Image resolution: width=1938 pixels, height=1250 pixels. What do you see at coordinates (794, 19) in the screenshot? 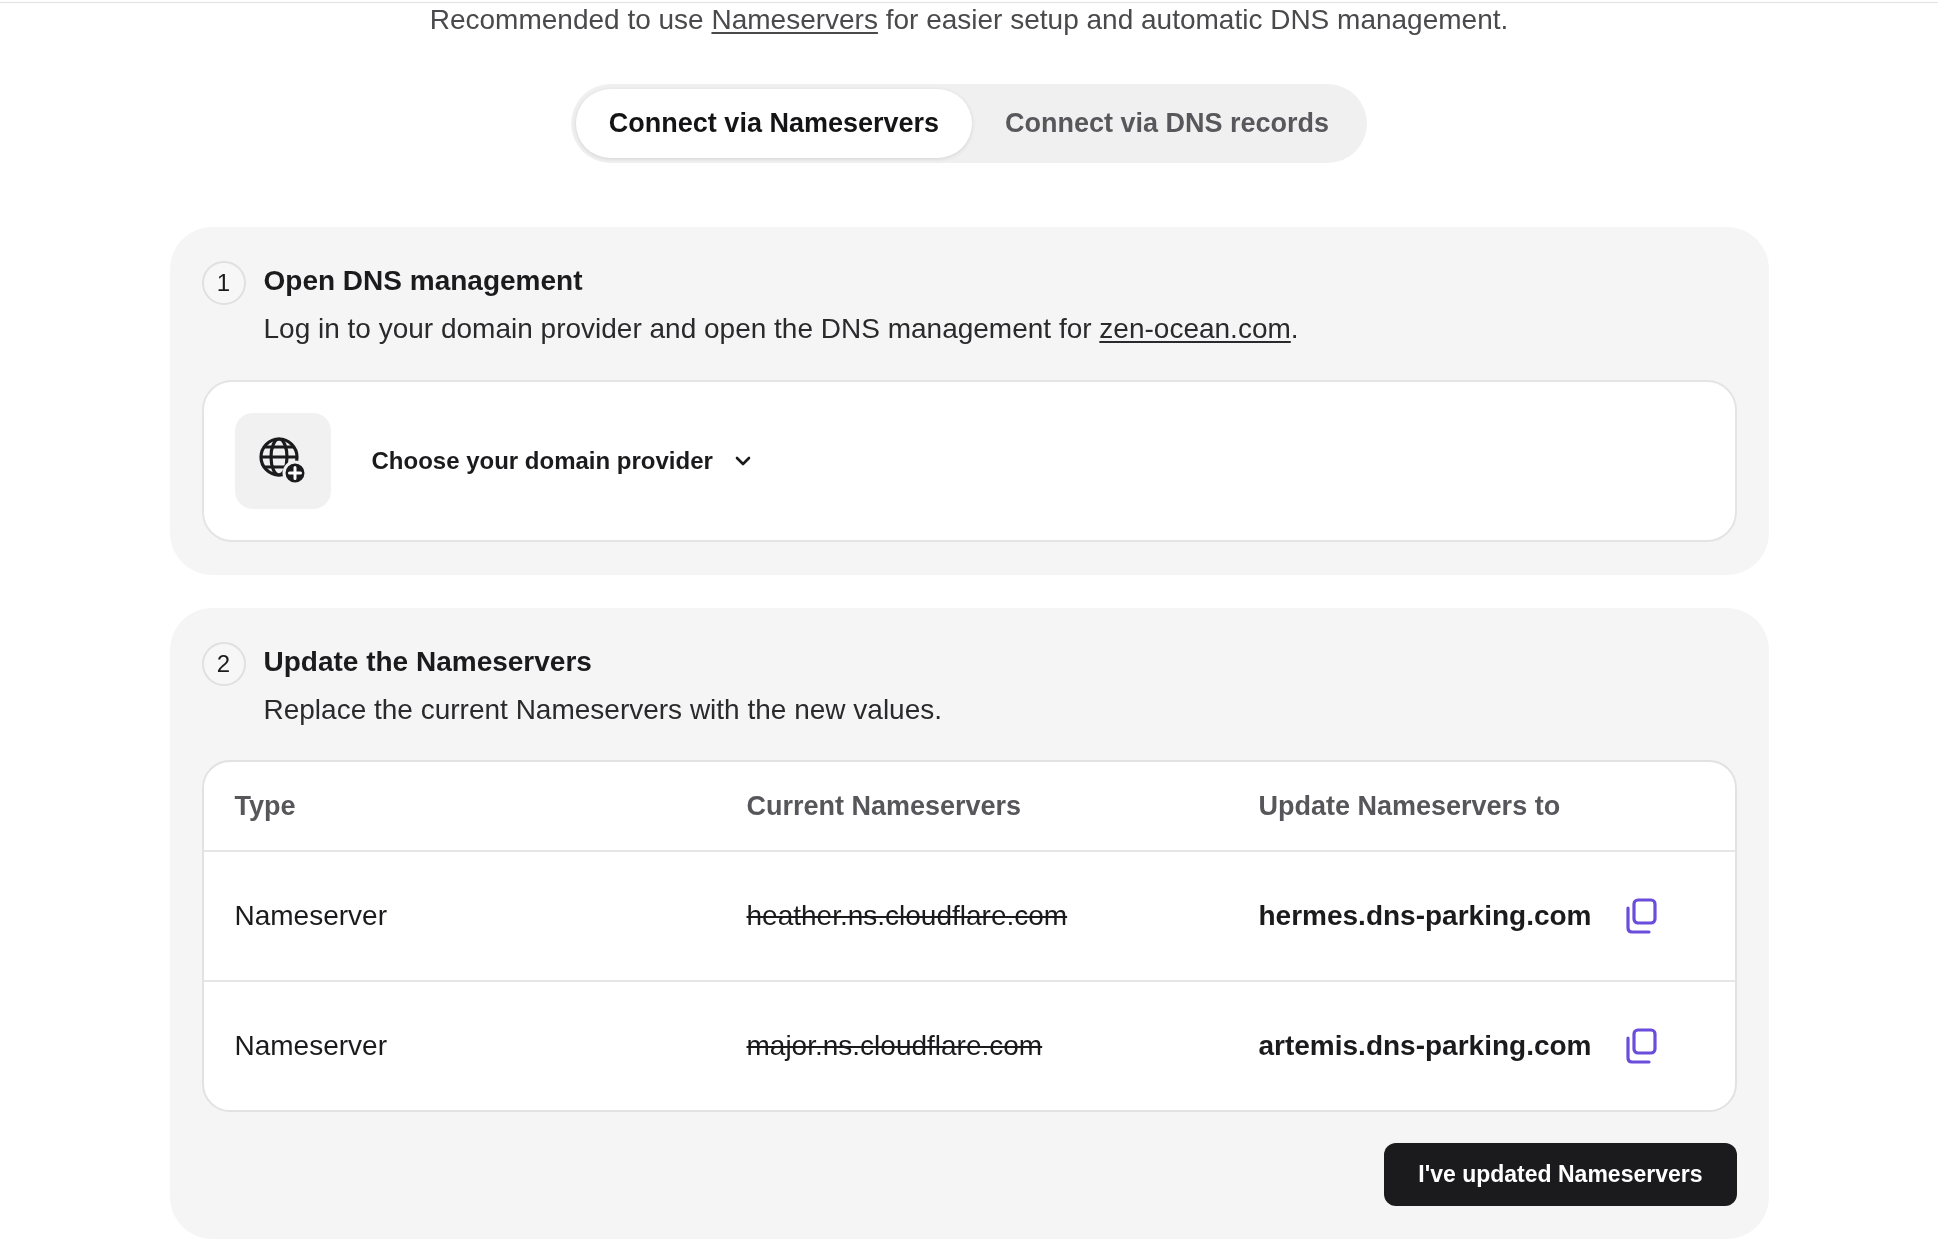
I see `nameservers-link: Nameservers` at bounding box center [794, 19].